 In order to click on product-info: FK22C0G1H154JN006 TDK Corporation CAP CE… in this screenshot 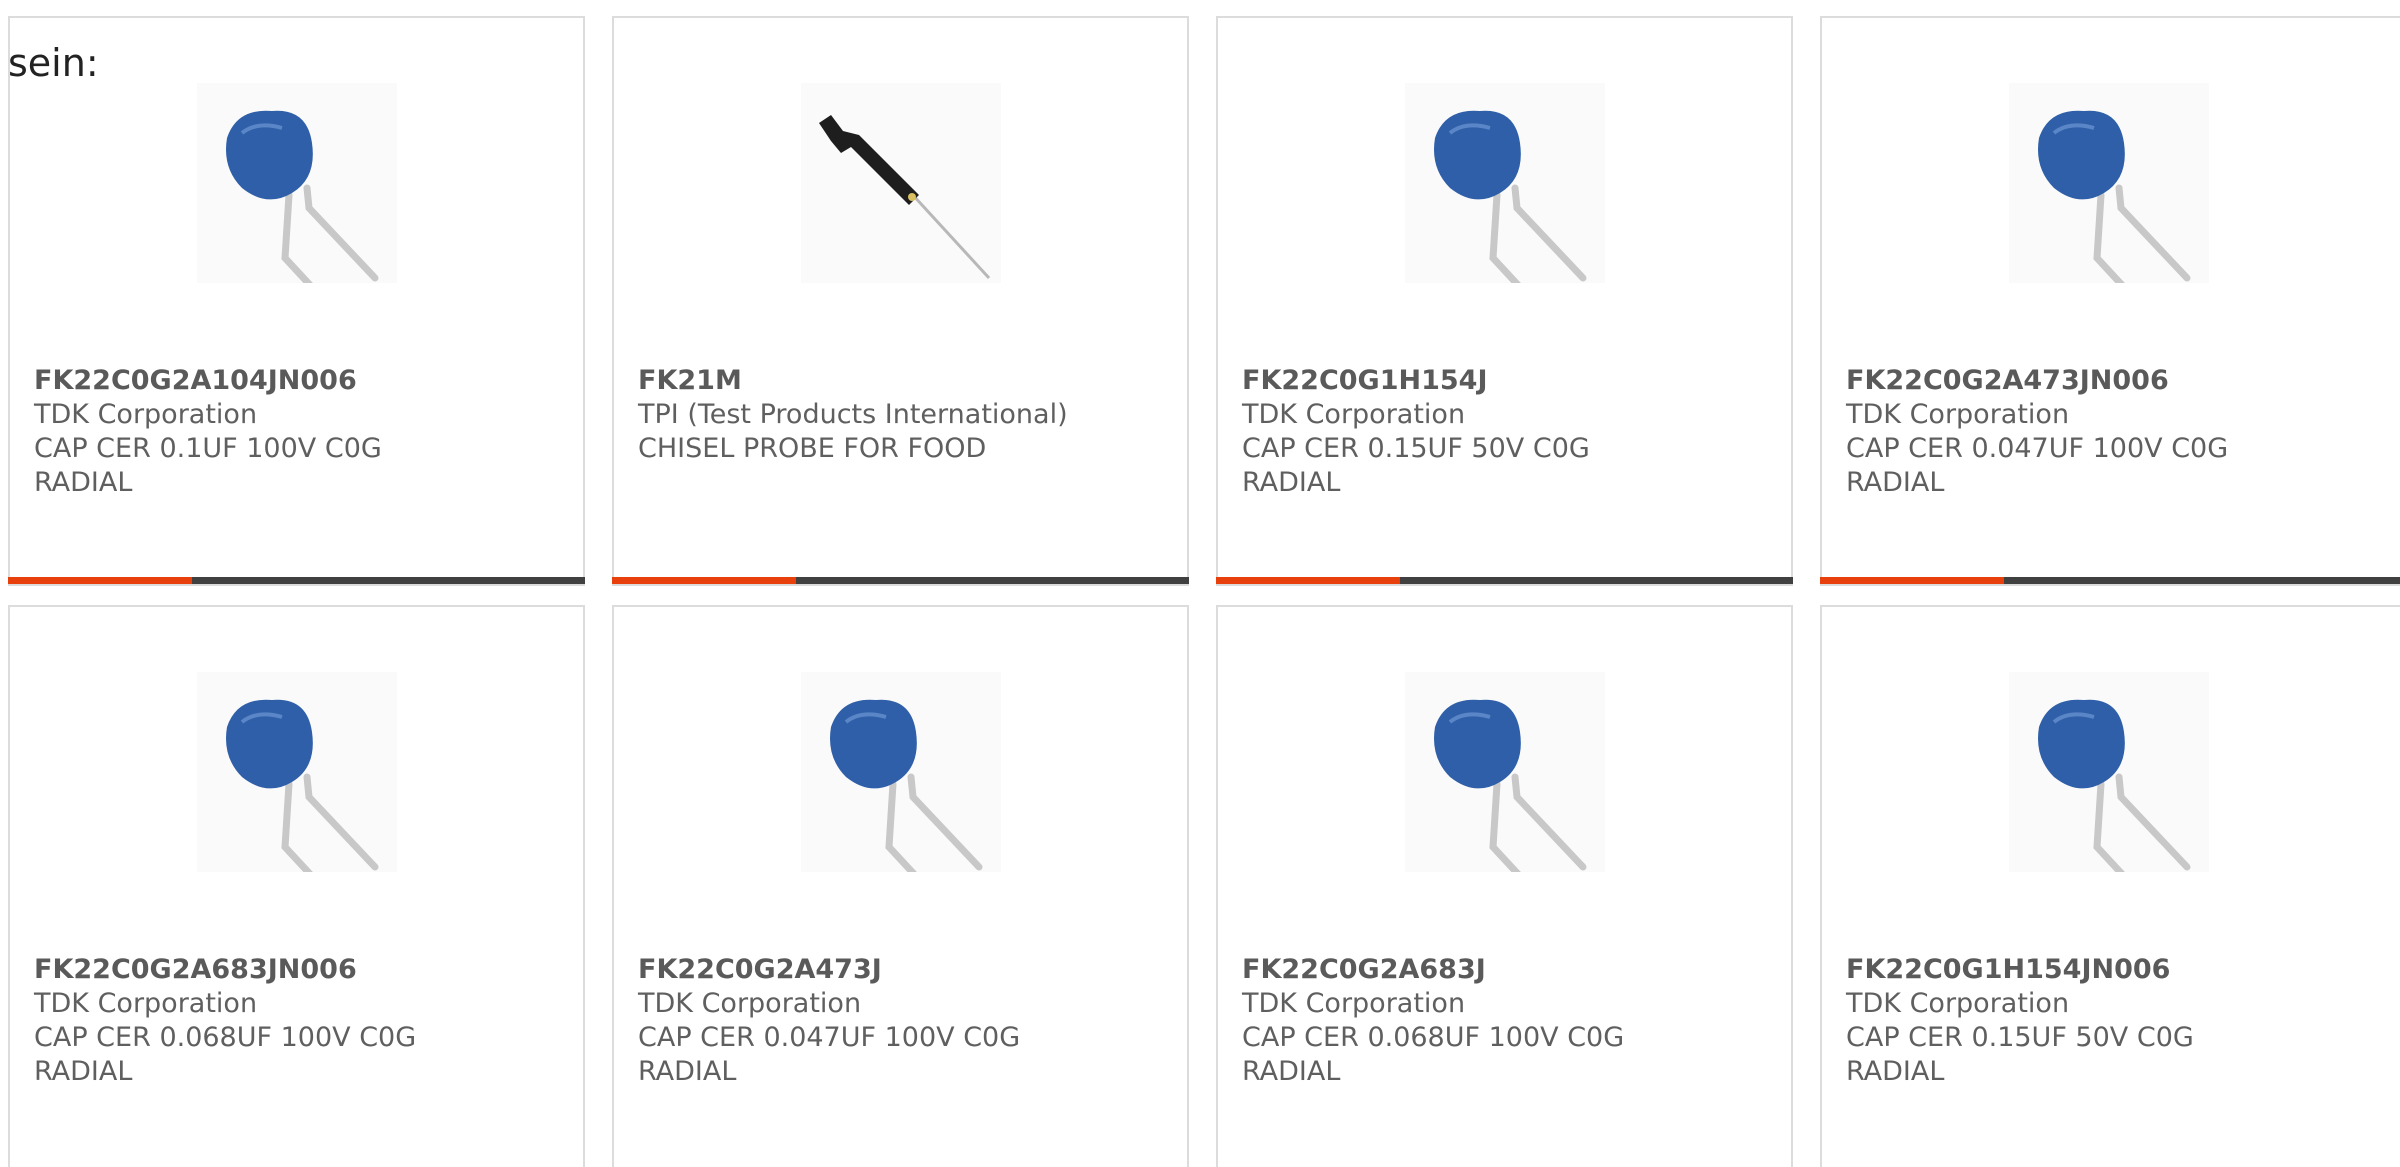, I will do `click(2020, 1021)`.